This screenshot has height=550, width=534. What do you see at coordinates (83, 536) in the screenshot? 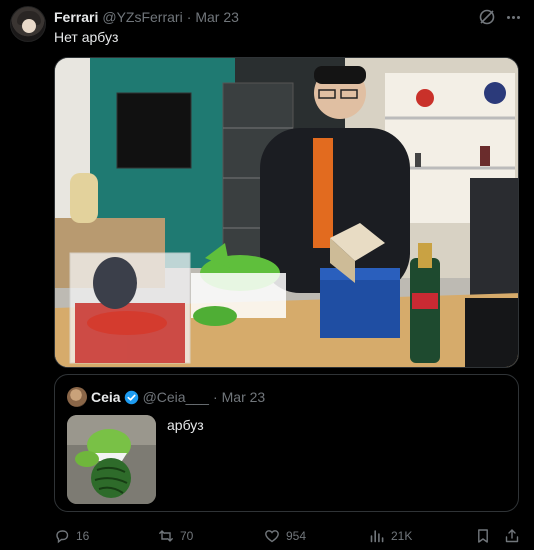
I see `reply-count: 16` at bounding box center [83, 536].